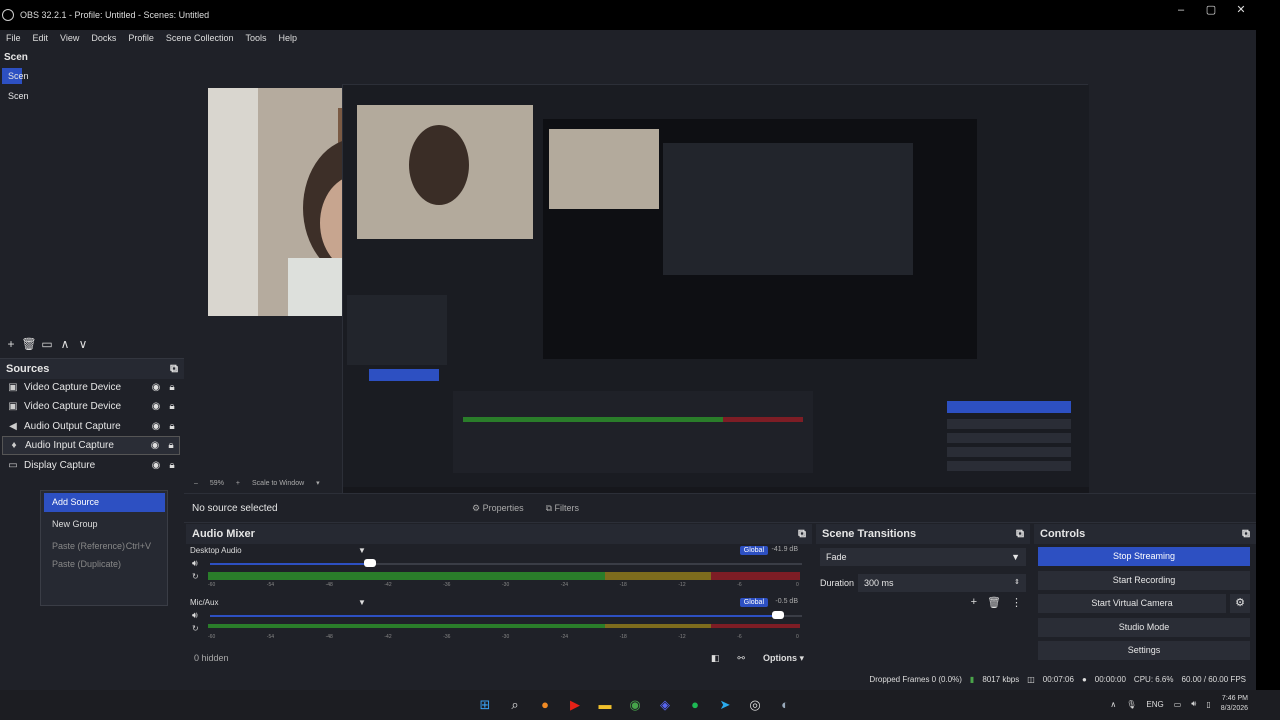  Describe the element at coordinates (994, 602) in the screenshot. I see `remove-transition-button: 🗑` at that location.